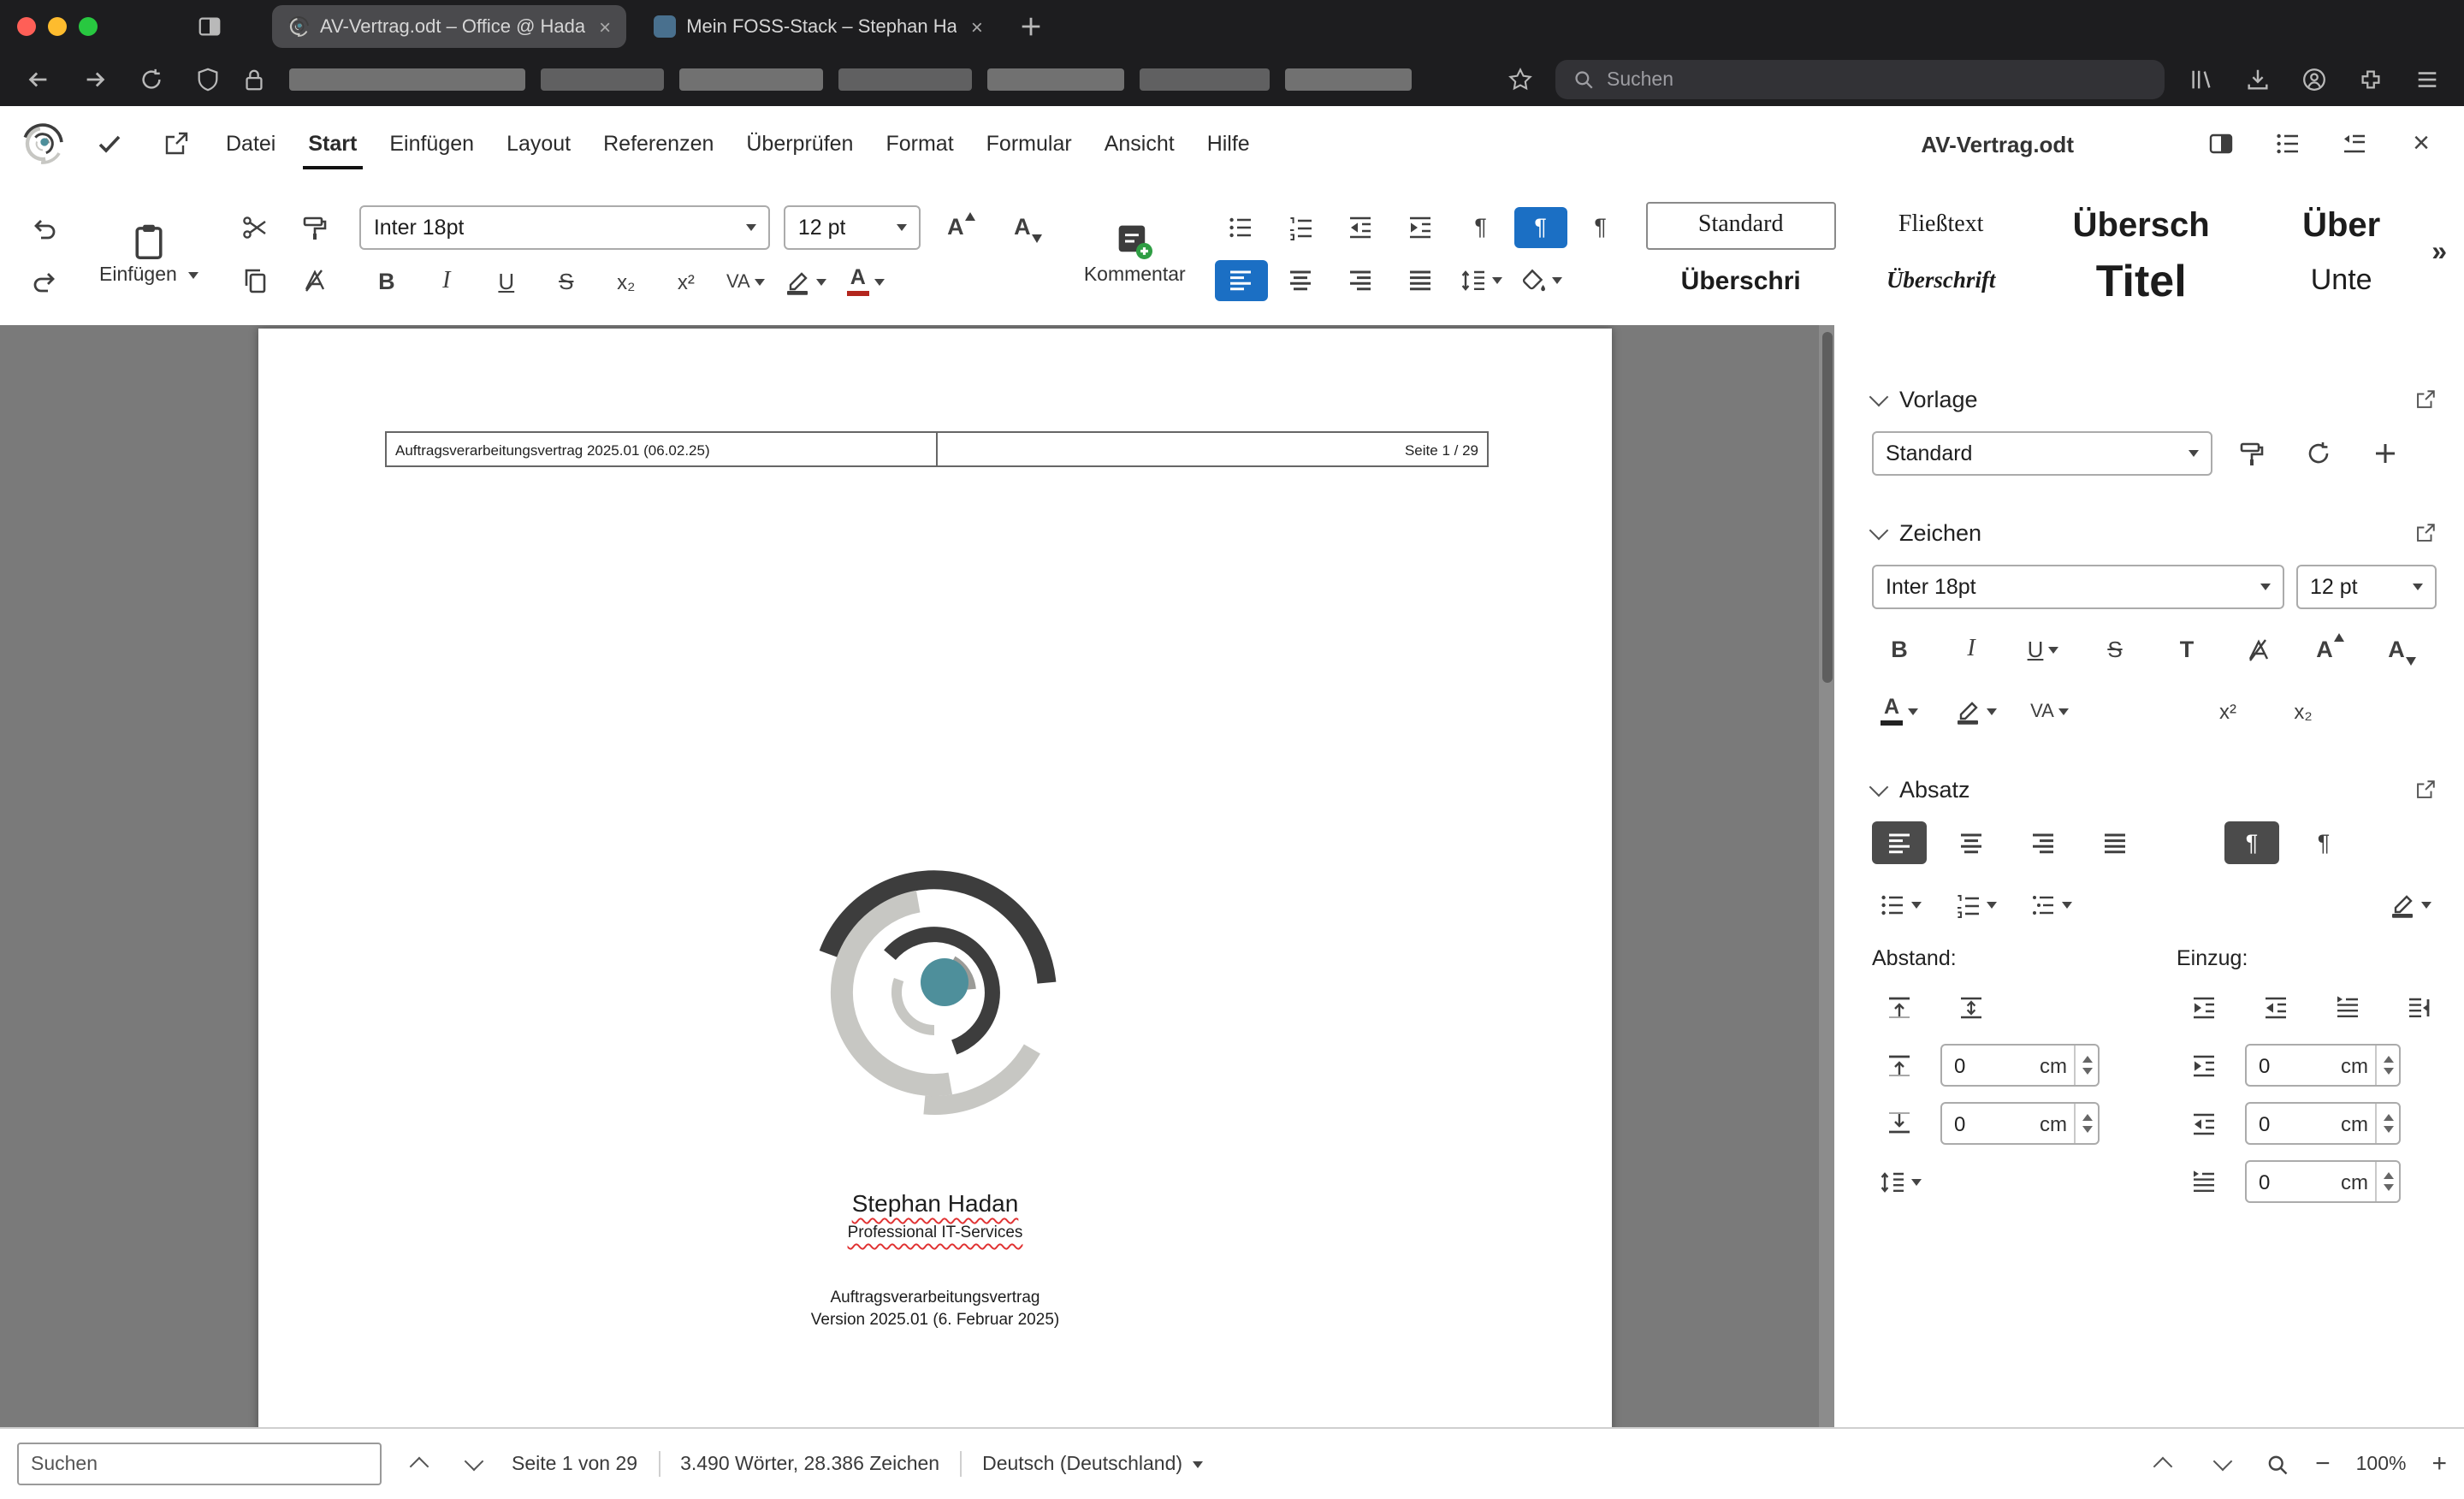 This screenshot has width=2464, height=1499. I want to click on save-check-icon, so click(109, 143).